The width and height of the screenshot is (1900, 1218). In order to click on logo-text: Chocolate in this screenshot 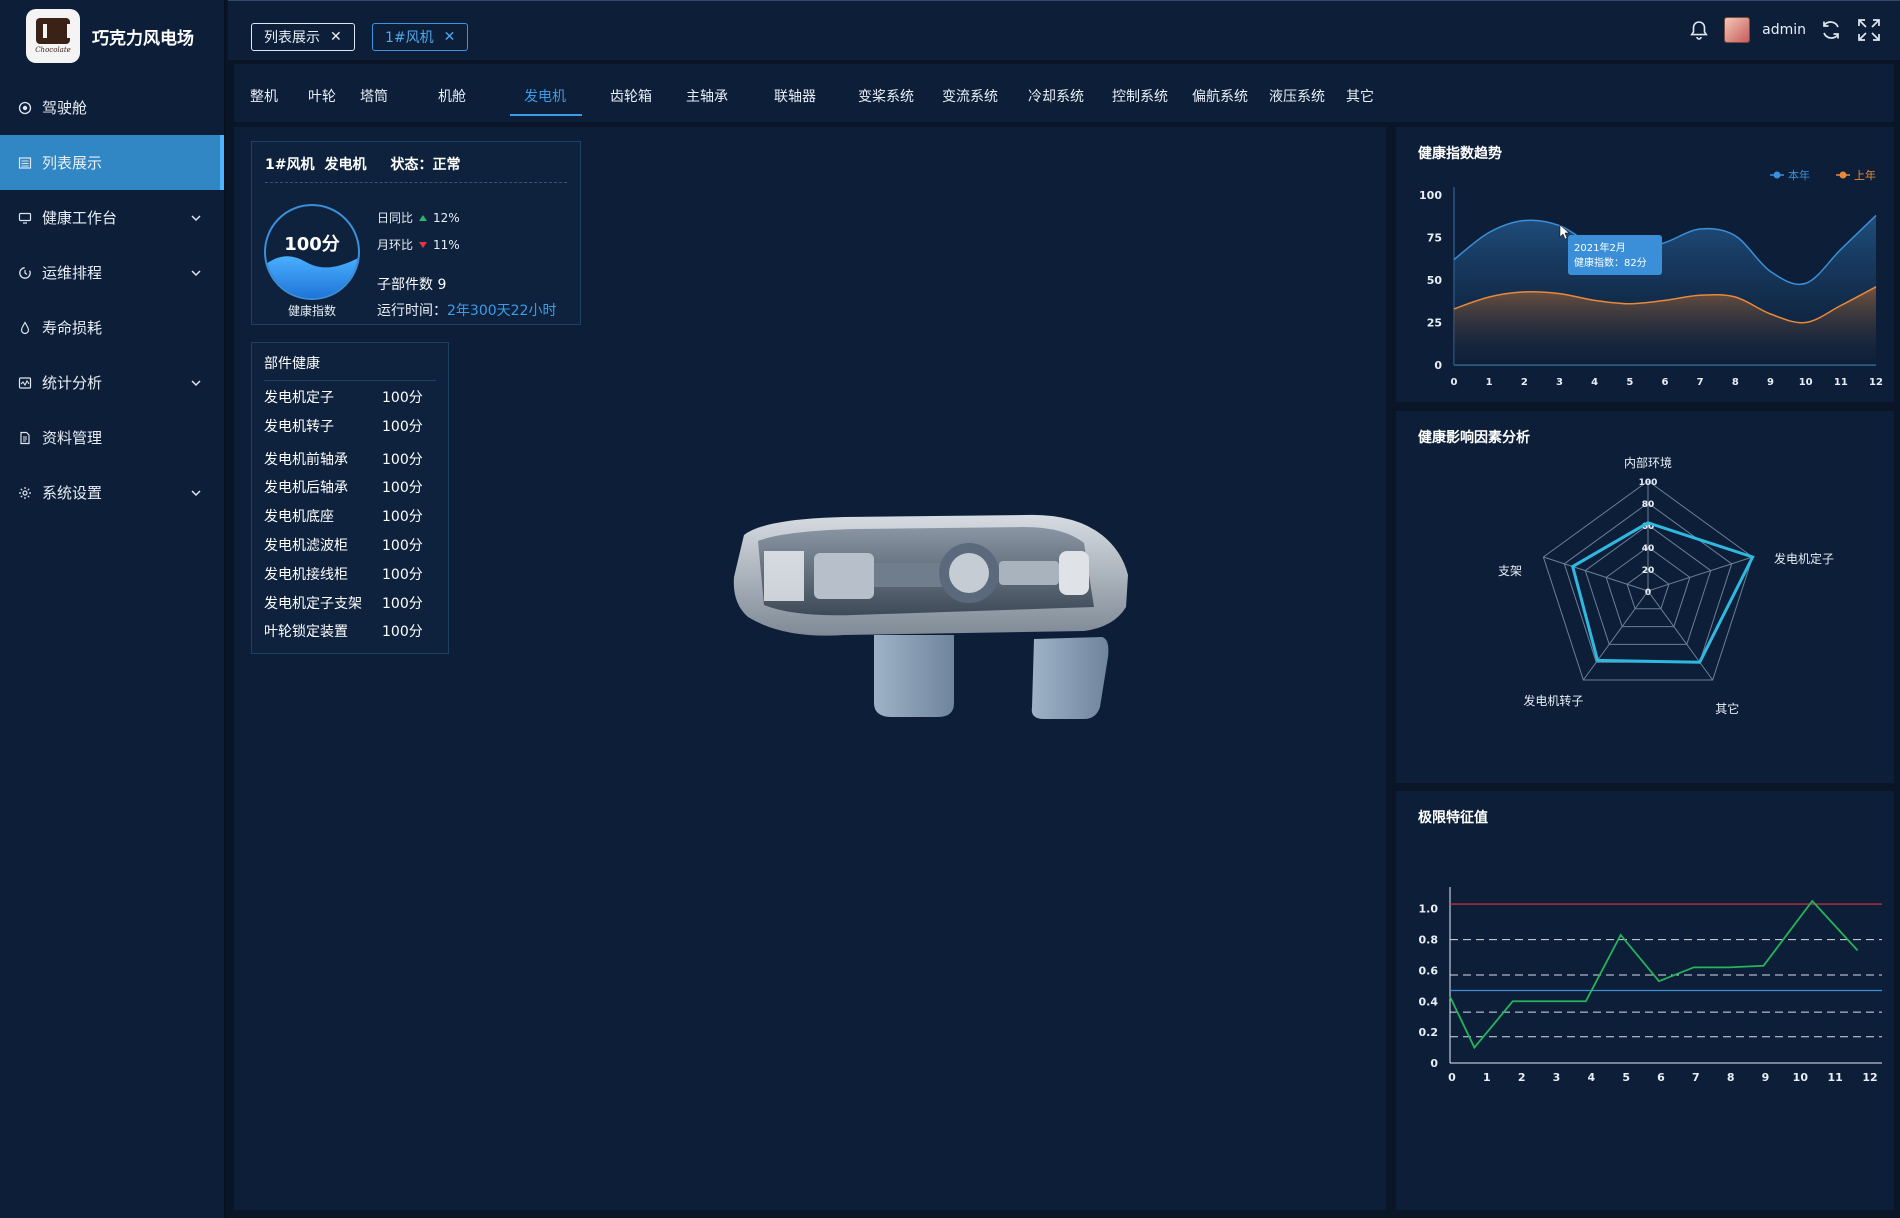, I will do `click(53, 50)`.